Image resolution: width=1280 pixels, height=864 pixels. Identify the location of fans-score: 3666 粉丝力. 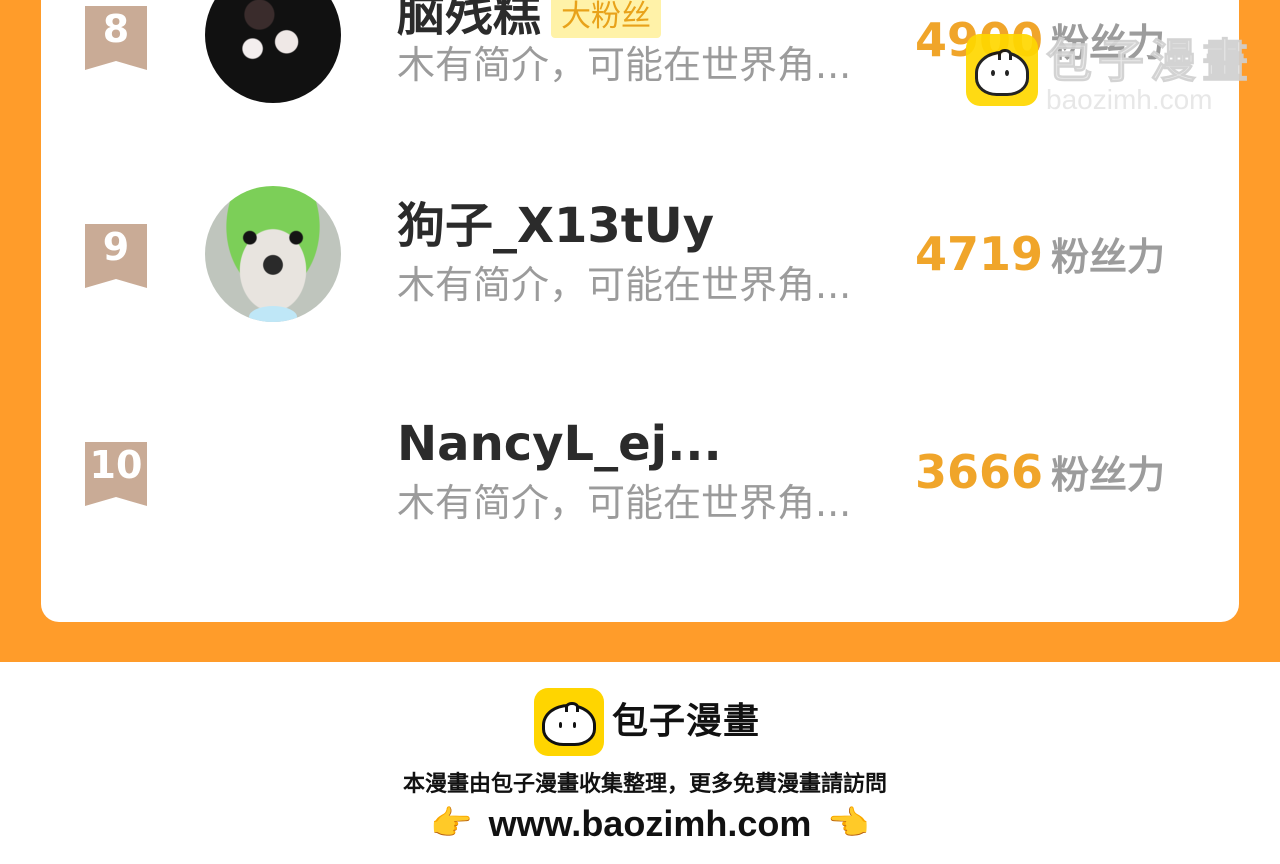
(1042, 477).